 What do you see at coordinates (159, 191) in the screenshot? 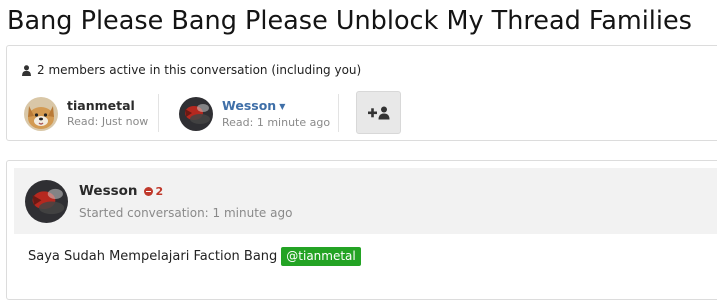
I see `reputation-count: 2` at bounding box center [159, 191].